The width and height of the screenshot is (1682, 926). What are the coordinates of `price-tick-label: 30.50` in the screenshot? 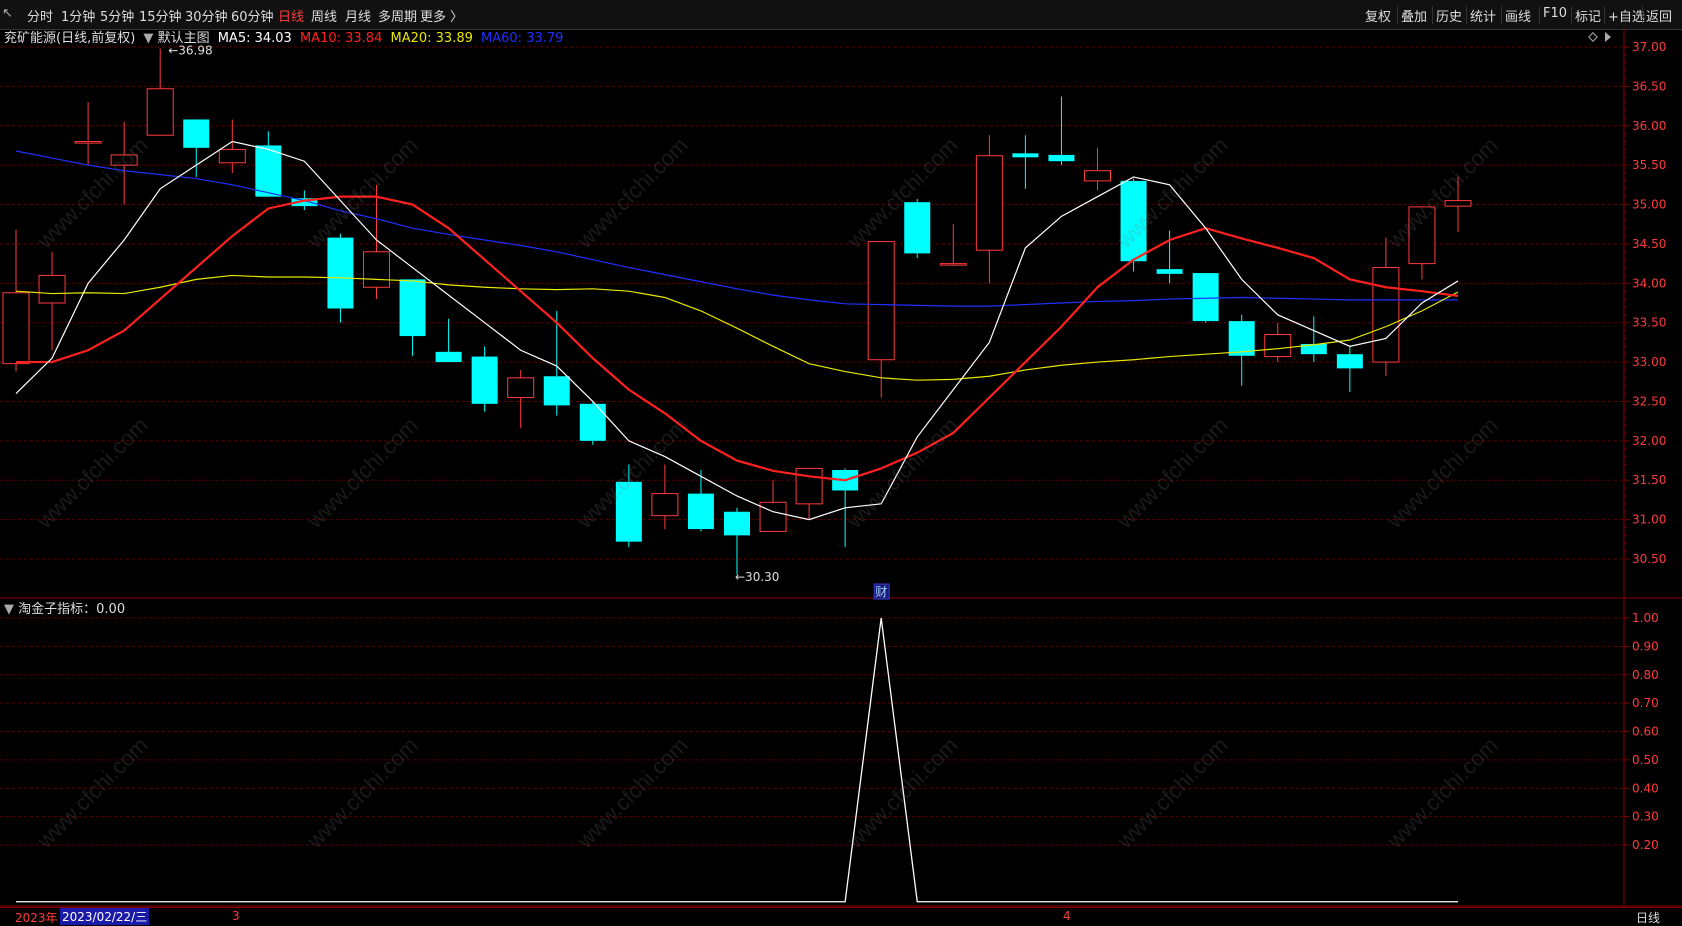 It's located at (1649, 559).